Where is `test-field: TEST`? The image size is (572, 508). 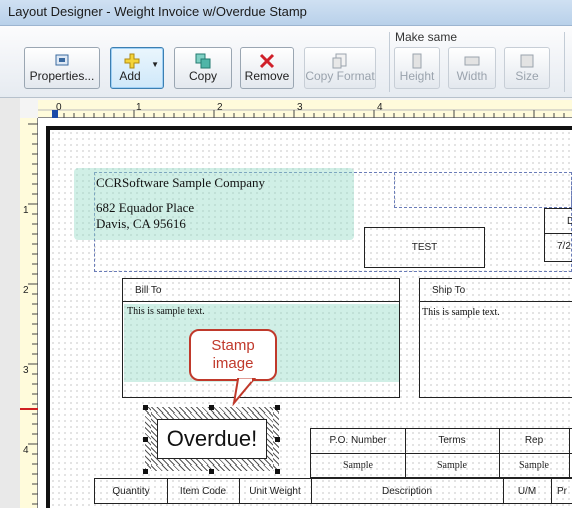
test-field: TEST is located at coordinates (424, 247).